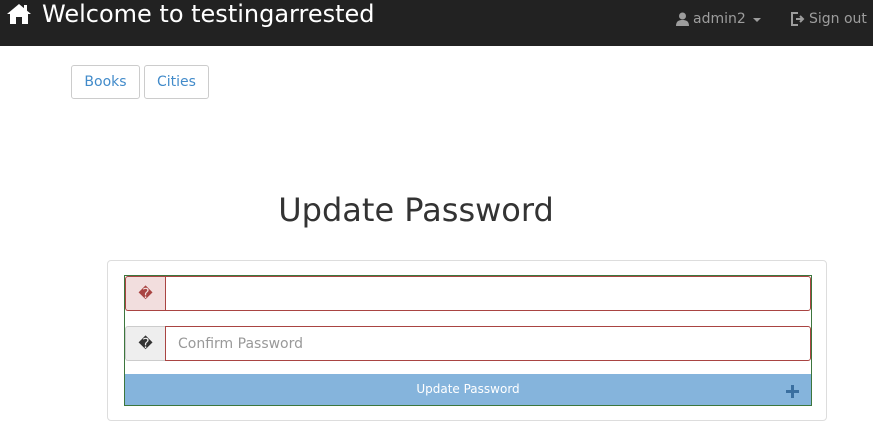 Image resolution: width=873 pixels, height=432 pixels. What do you see at coordinates (176, 82) in the screenshot?
I see `cities-button: Cities` at bounding box center [176, 82].